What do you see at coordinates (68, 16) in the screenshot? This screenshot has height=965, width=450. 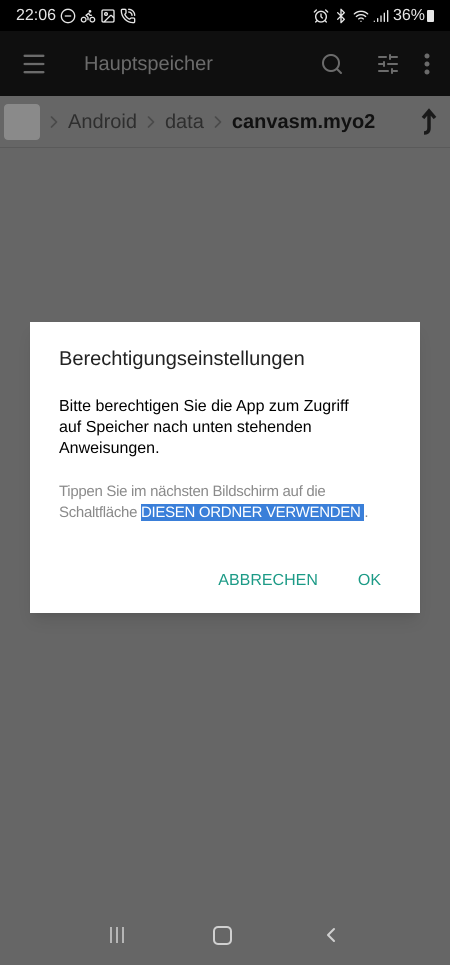 I see `do-not-disturb-icon` at bounding box center [68, 16].